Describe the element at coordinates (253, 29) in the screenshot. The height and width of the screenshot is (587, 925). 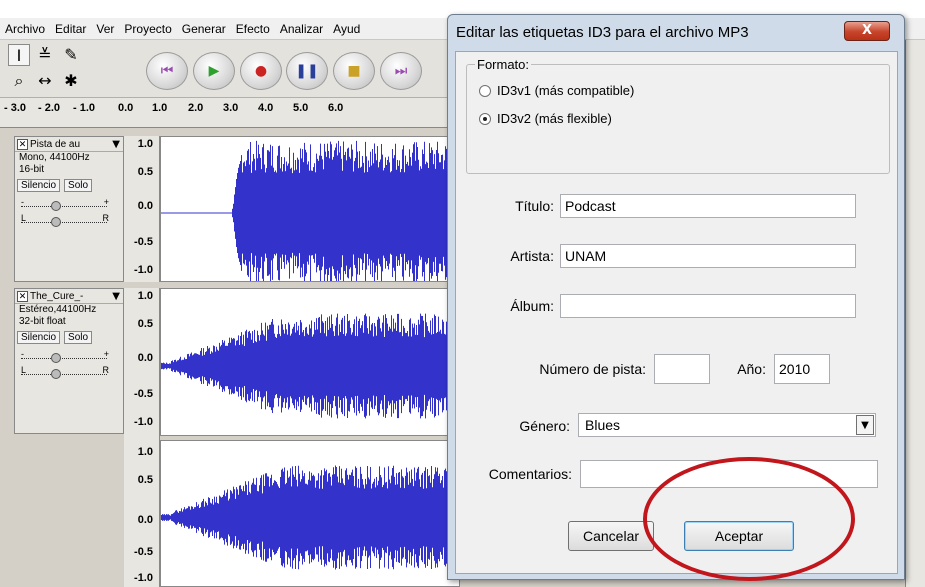
I see `menu-efecto: Efecto` at that location.